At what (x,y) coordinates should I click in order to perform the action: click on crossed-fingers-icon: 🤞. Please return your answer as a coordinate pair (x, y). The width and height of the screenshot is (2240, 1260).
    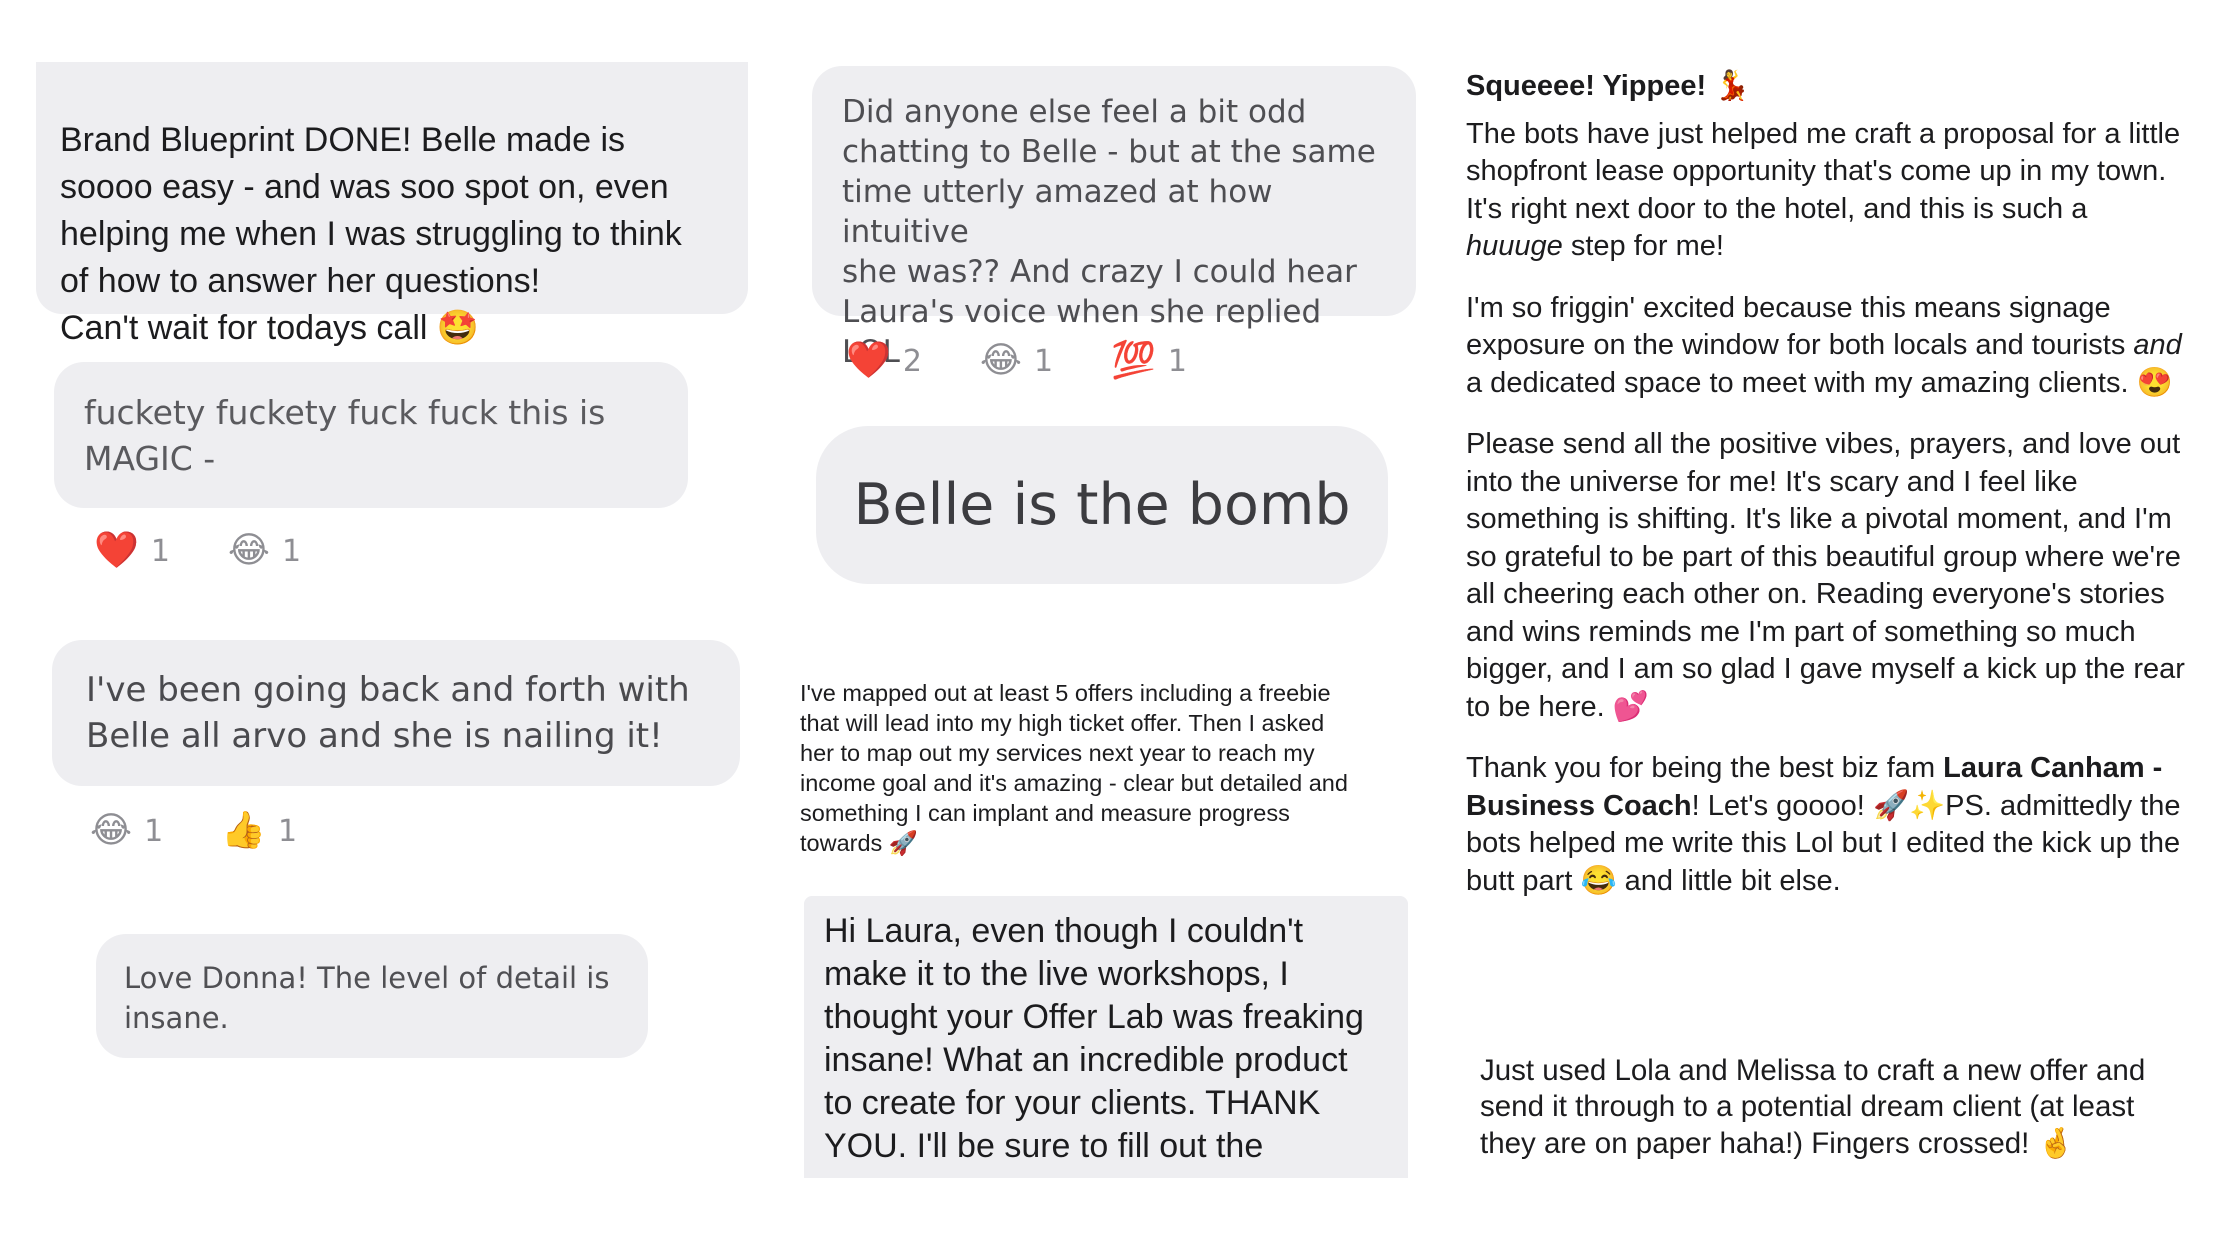
    Looking at the image, I should click on (2056, 1143).